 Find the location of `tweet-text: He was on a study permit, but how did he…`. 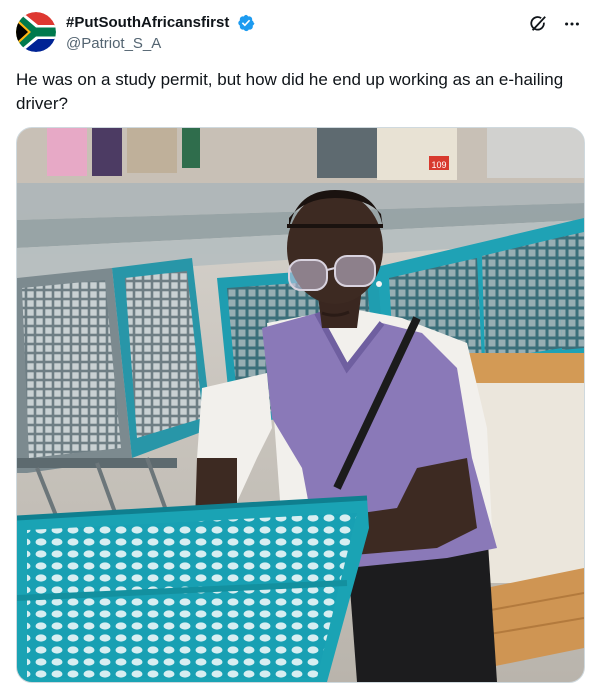

tweet-text: He was on a study permit, but how did he… is located at coordinates (290, 91).